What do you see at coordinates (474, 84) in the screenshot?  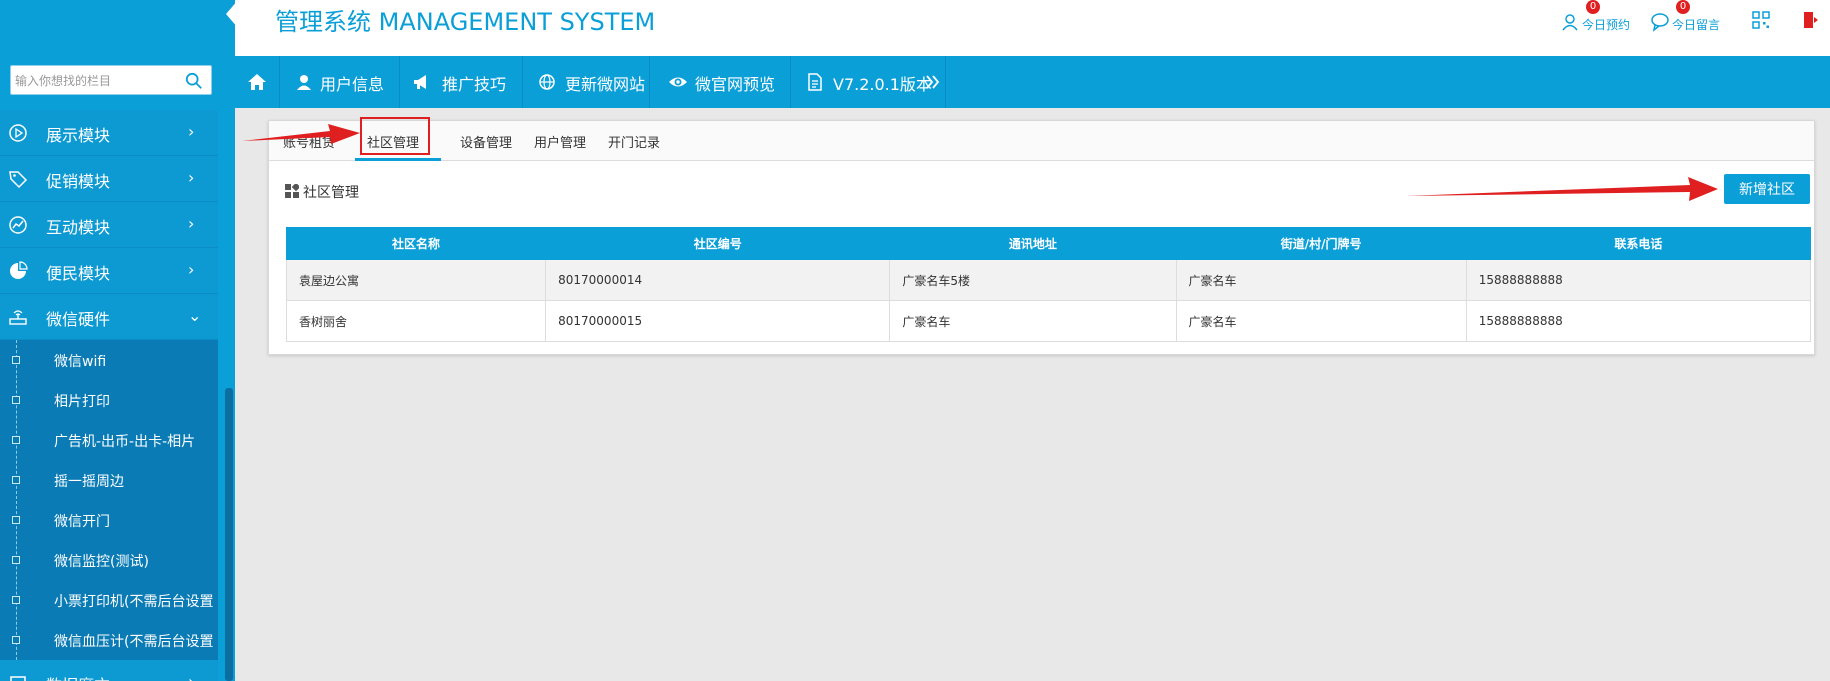 I see `nav-label: 推广技巧` at bounding box center [474, 84].